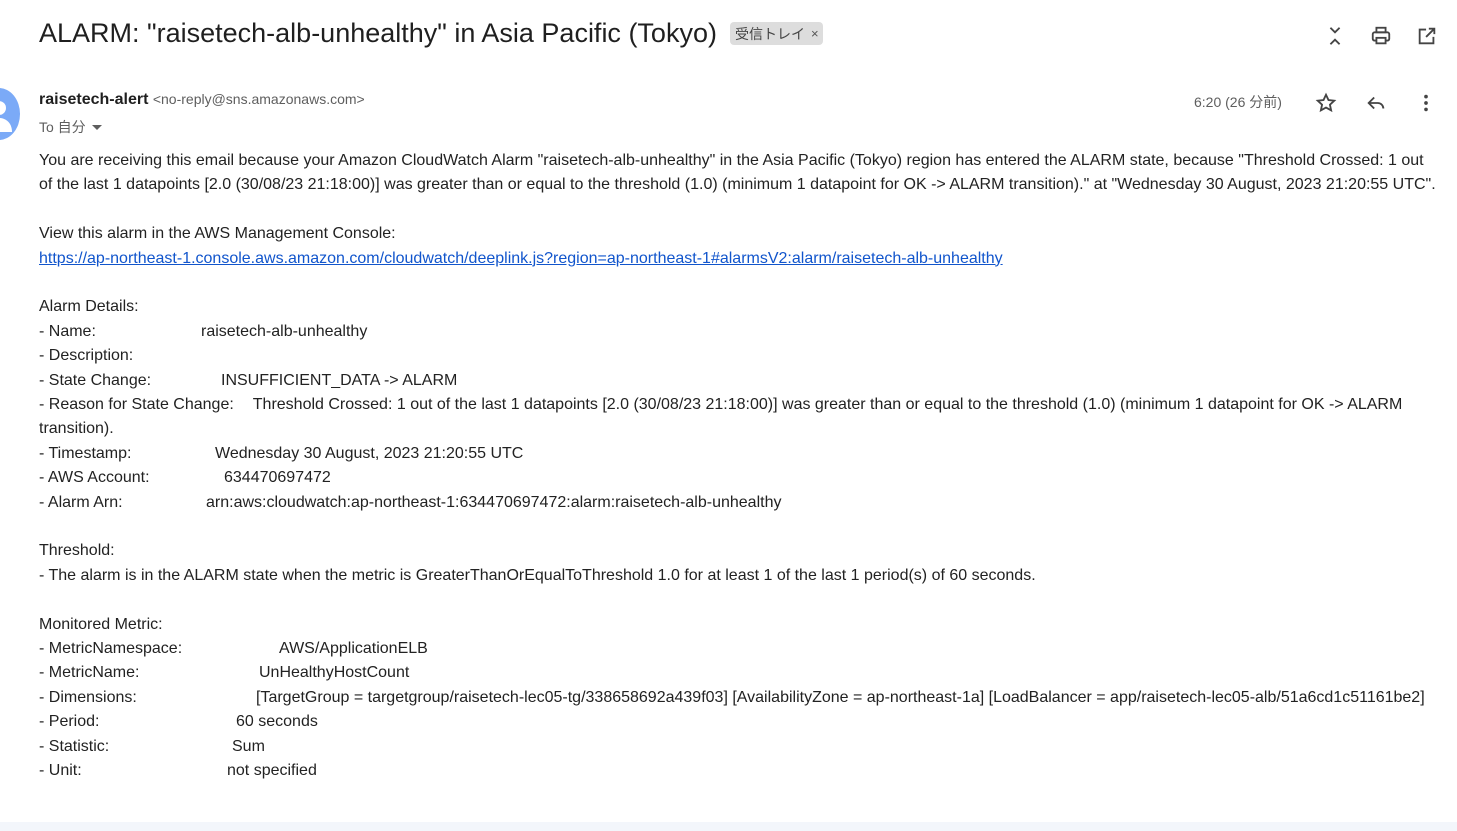 The width and height of the screenshot is (1457, 831). What do you see at coordinates (258, 99) in the screenshot?
I see `sender-email: <no-reply@sns.amazonaws.com>` at bounding box center [258, 99].